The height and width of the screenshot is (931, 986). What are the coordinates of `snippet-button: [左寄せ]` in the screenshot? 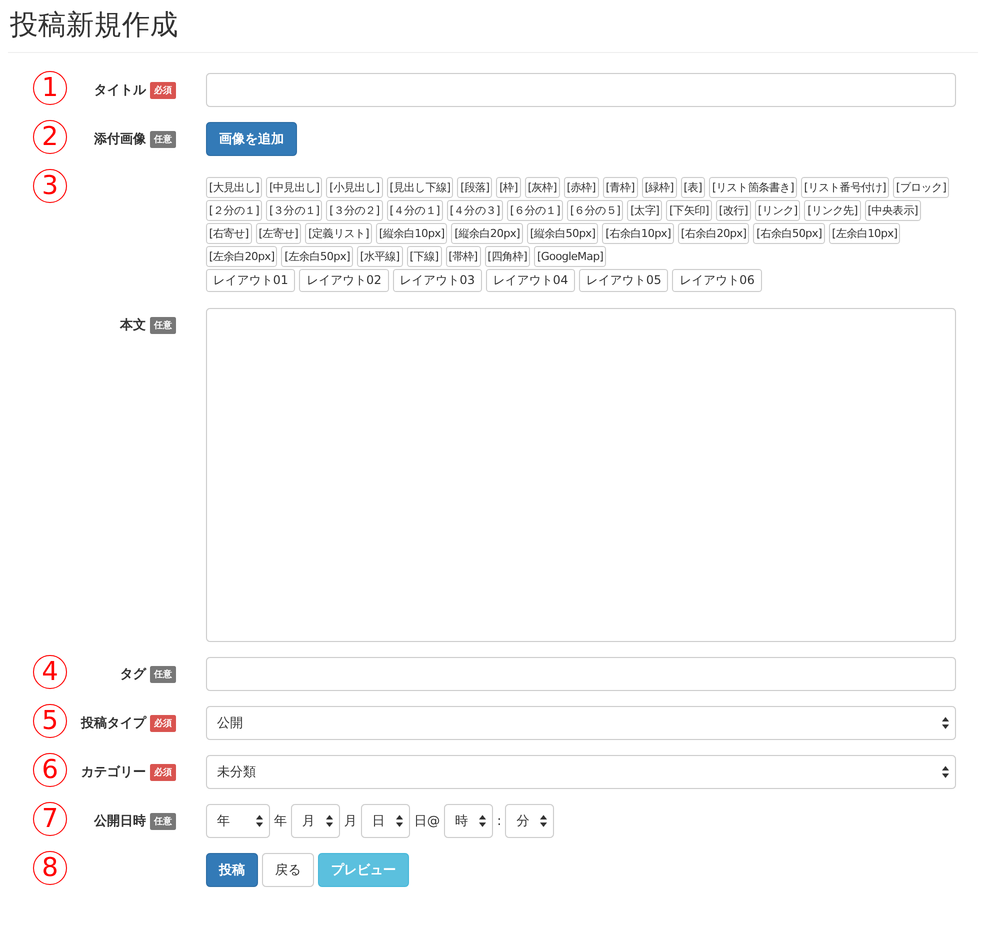 It's located at (279, 233).